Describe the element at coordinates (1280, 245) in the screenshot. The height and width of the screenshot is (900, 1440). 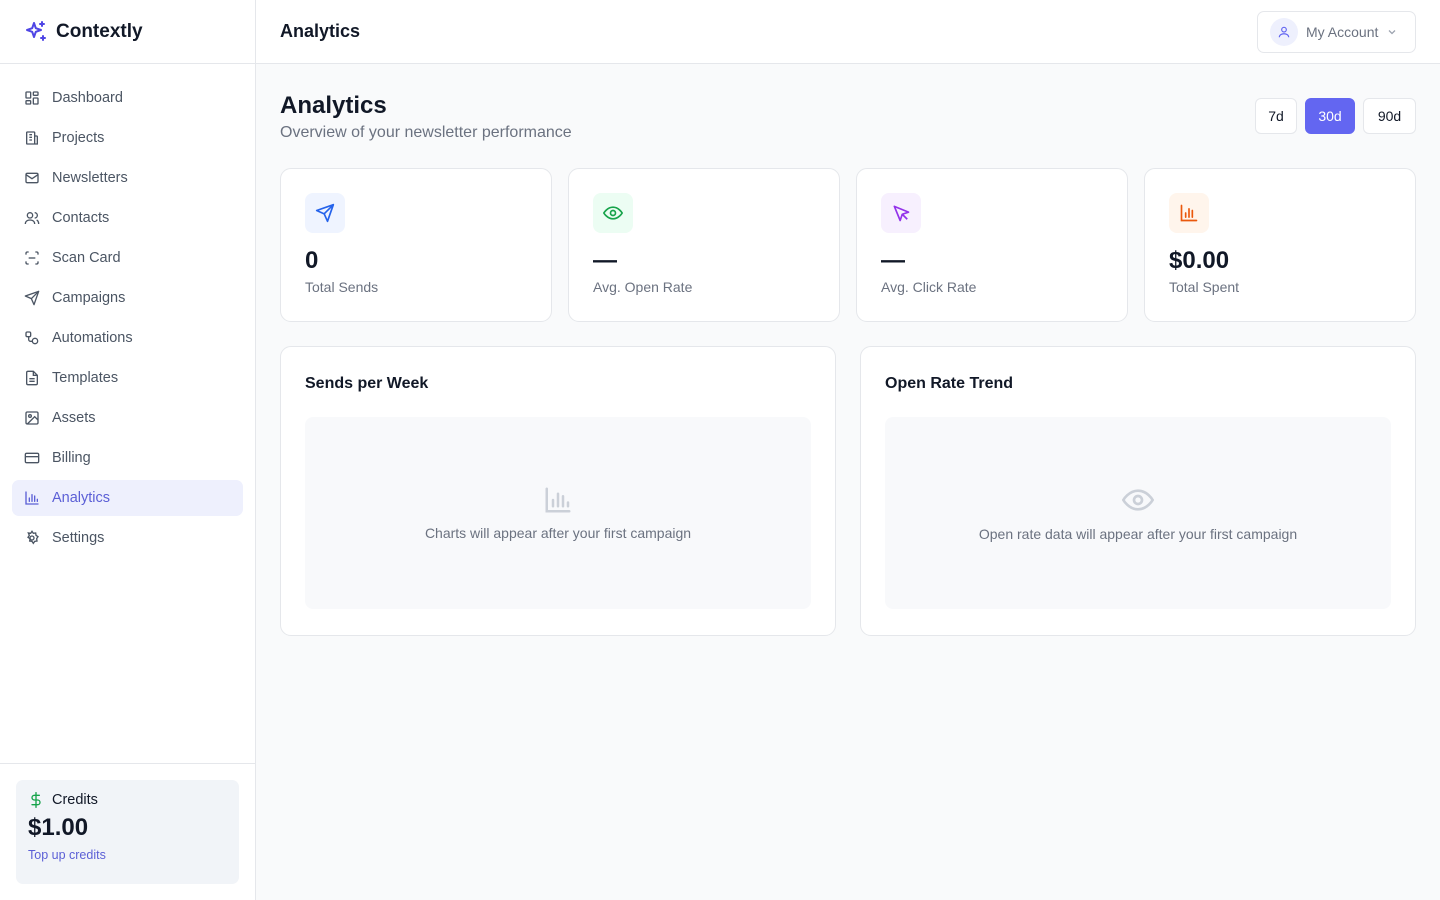
I see `stat-card-total-spent: $0.00 Total Spent` at that location.